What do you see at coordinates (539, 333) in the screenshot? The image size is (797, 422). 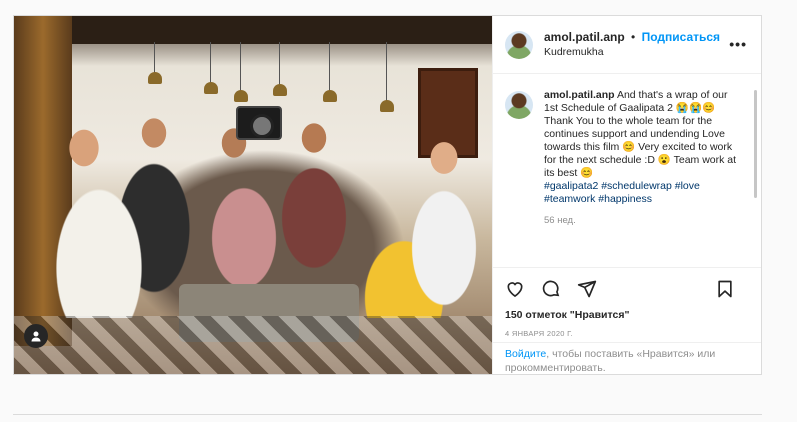 I see `post-date: 4 ЯНВАРЯ 2020 Г.` at bounding box center [539, 333].